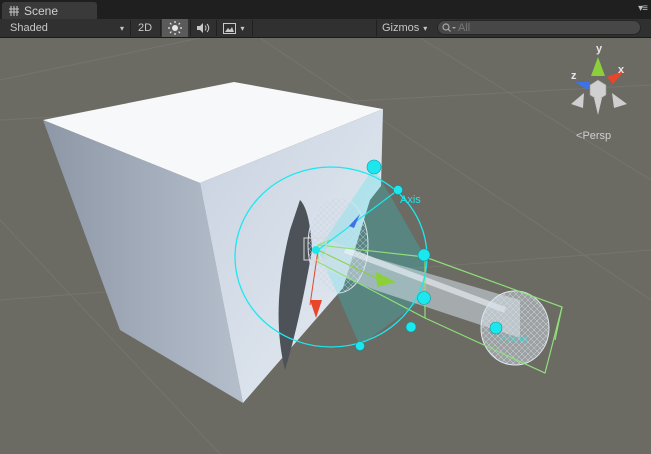 The width and height of the screenshot is (651, 454). Describe the element at coordinates (29, 28) in the screenshot. I see `draw-mode-label: Shaded` at that location.